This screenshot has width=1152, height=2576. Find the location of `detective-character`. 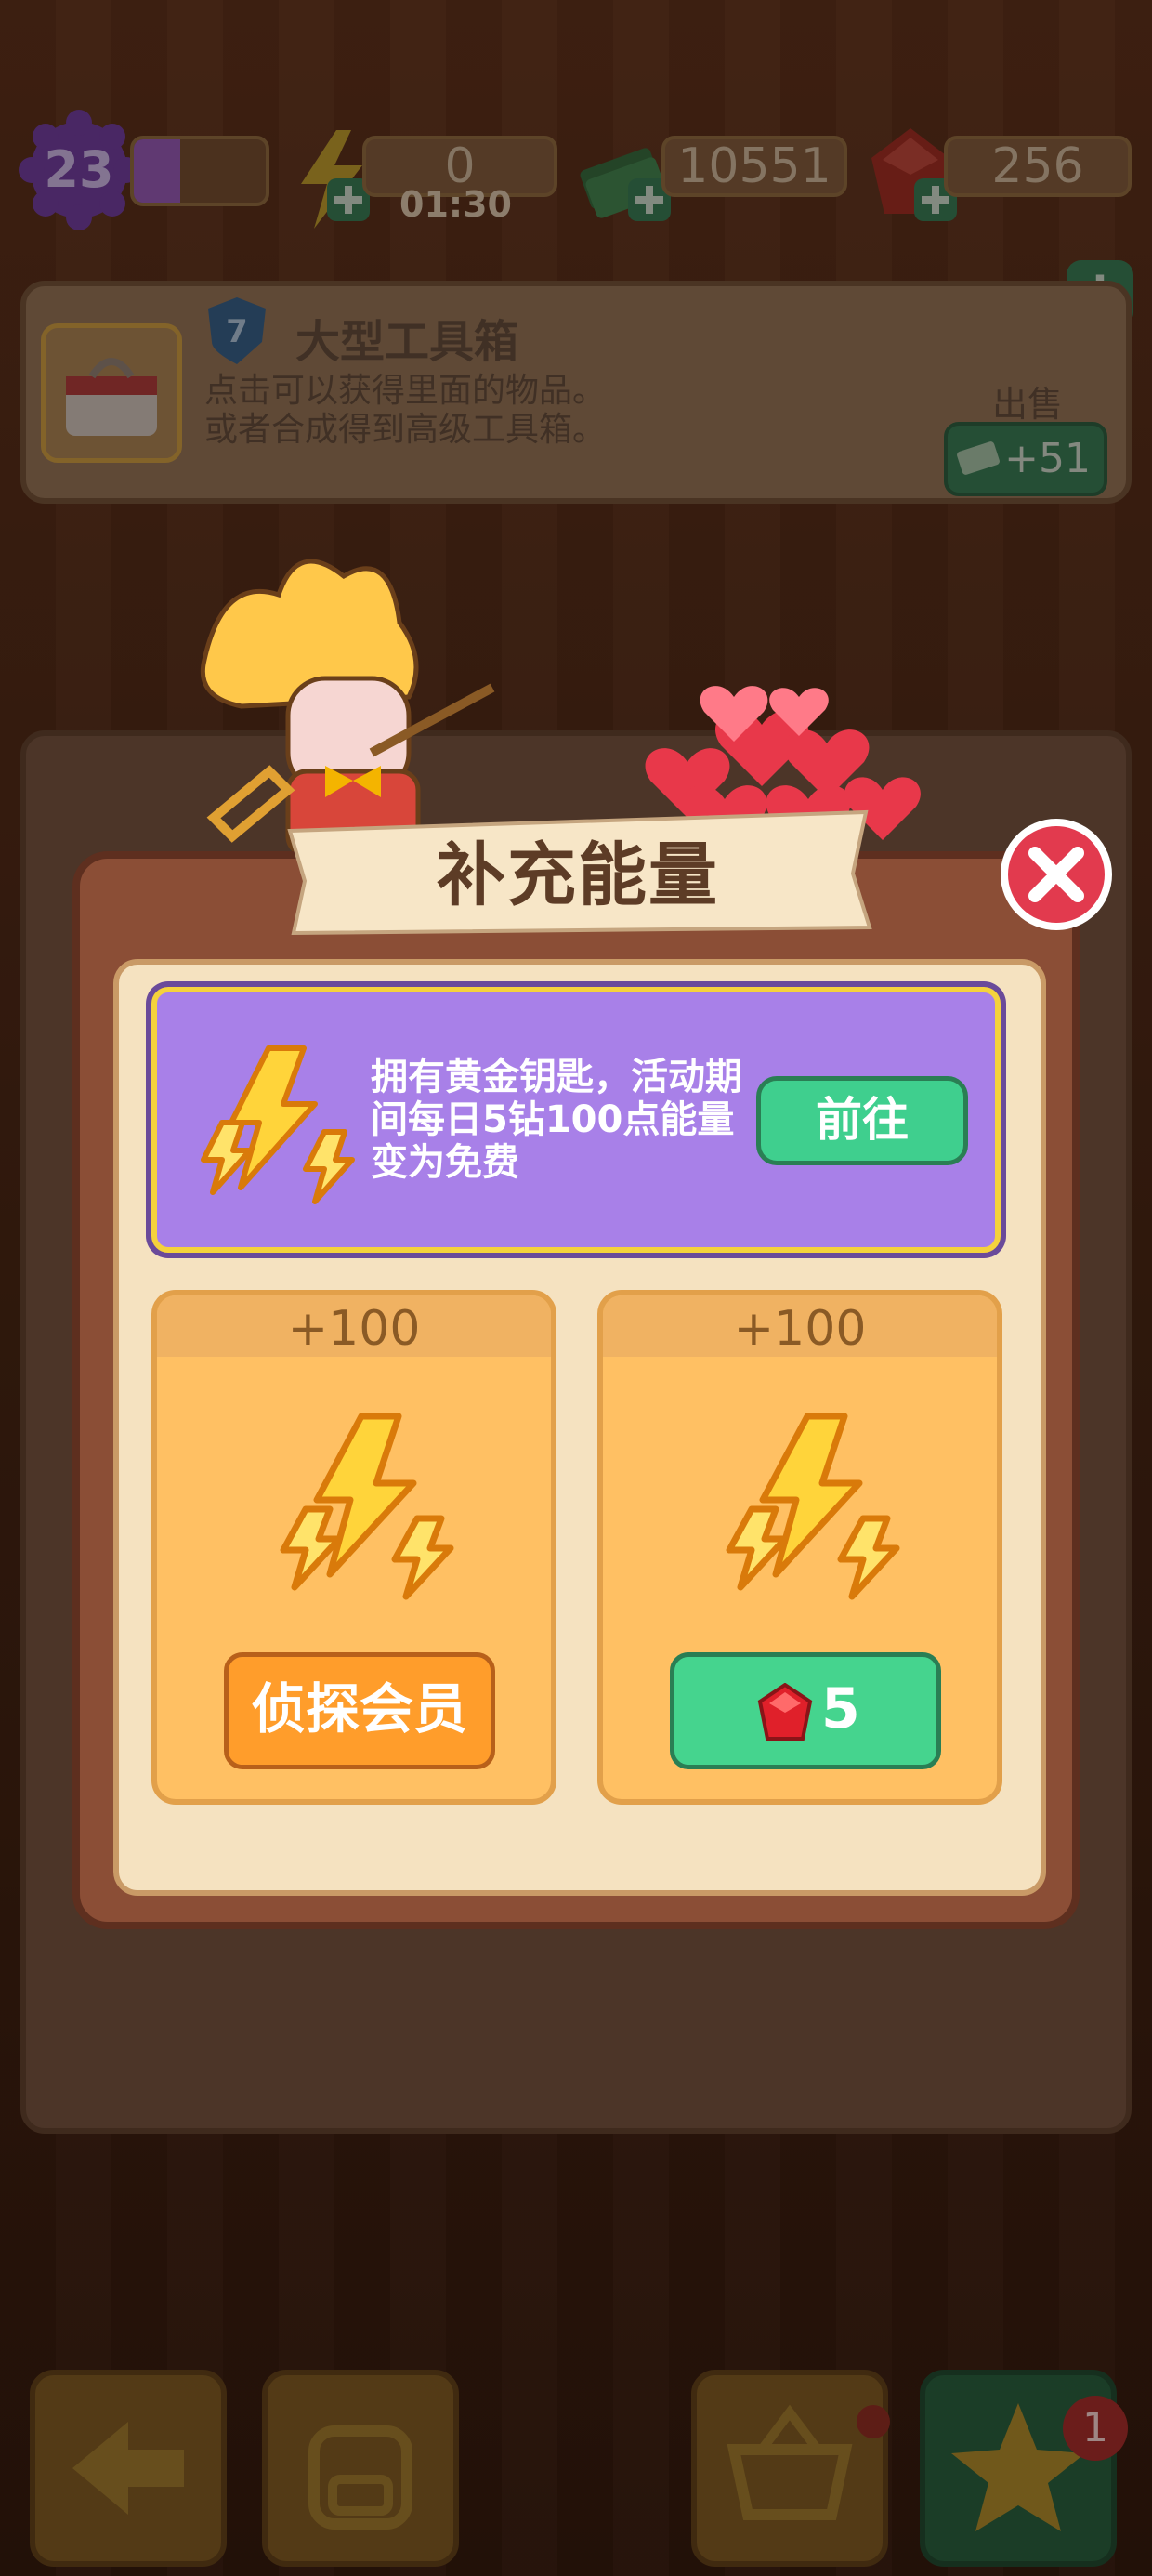

detective-character is located at coordinates (381, 698).